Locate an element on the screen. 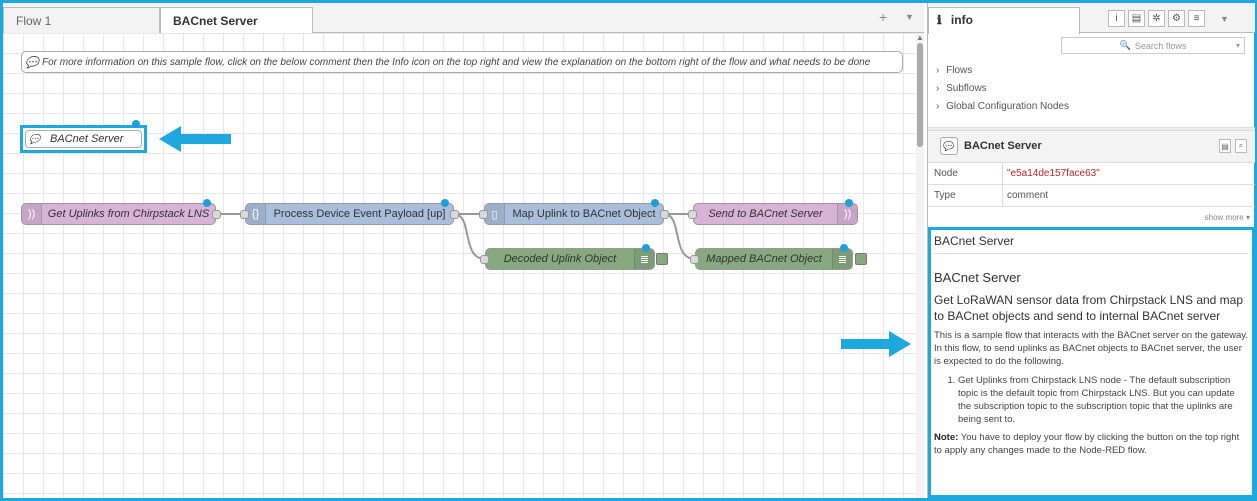  node-label: Send to BACnet Server is located at coordinates (765, 214).